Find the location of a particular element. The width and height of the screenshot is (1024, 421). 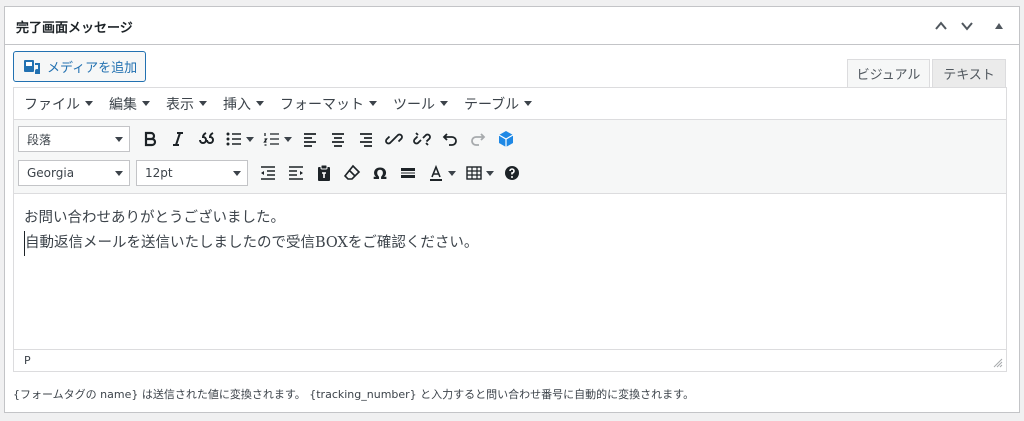

tab-visual: ビジュアル is located at coordinates (888, 73).